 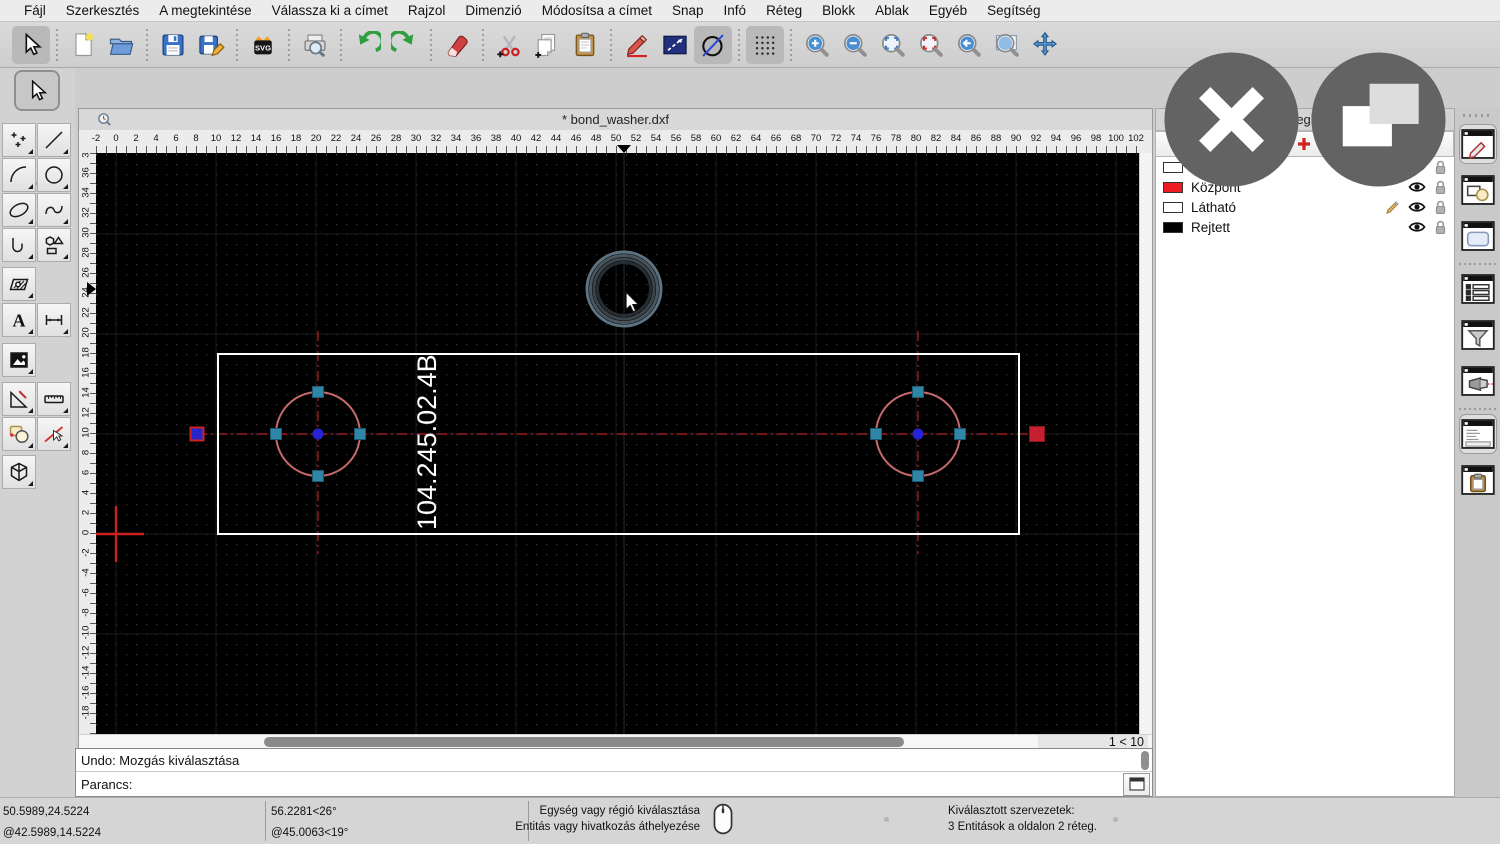 What do you see at coordinates (263, 45) in the screenshot?
I see `svg-export-button: SVG` at bounding box center [263, 45].